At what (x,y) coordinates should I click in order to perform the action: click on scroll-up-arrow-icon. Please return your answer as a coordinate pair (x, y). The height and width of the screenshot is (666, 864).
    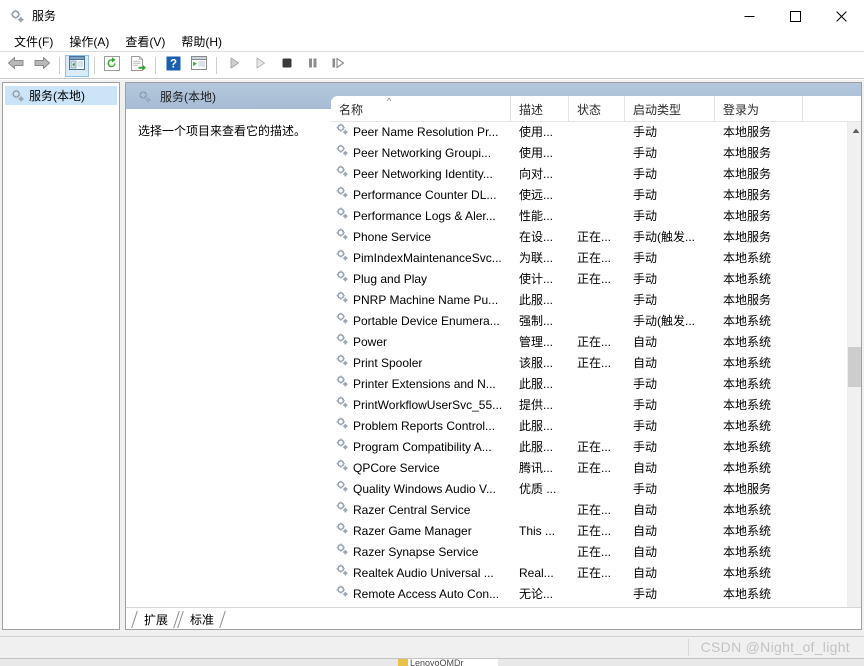
    Looking at the image, I should click on (854, 130).